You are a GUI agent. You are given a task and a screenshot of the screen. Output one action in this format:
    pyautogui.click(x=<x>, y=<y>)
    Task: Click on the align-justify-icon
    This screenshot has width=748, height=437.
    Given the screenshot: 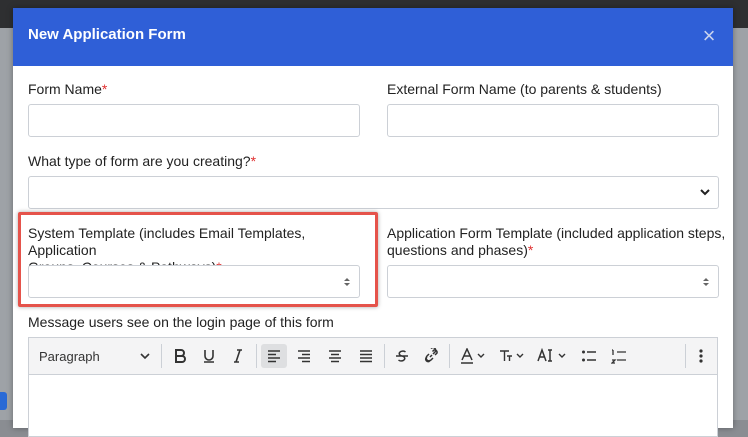 What is the action you would take?
    pyautogui.click(x=366, y=356)
    